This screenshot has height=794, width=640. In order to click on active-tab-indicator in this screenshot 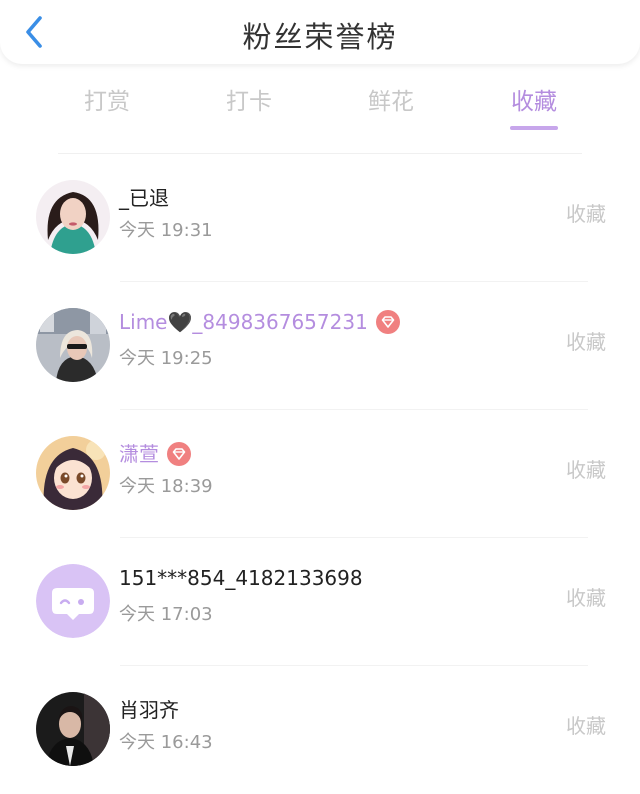, I will do `click(534, 128)`.